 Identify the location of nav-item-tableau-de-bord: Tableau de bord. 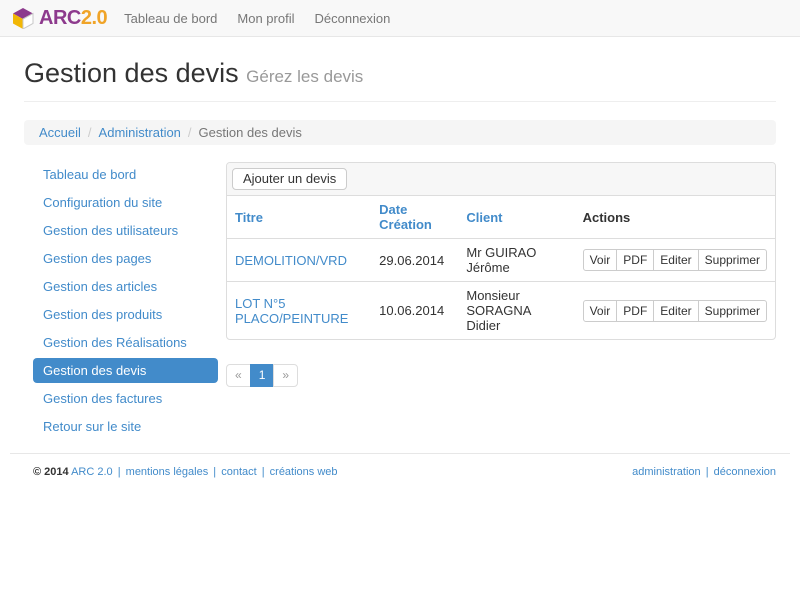
(170, 18).